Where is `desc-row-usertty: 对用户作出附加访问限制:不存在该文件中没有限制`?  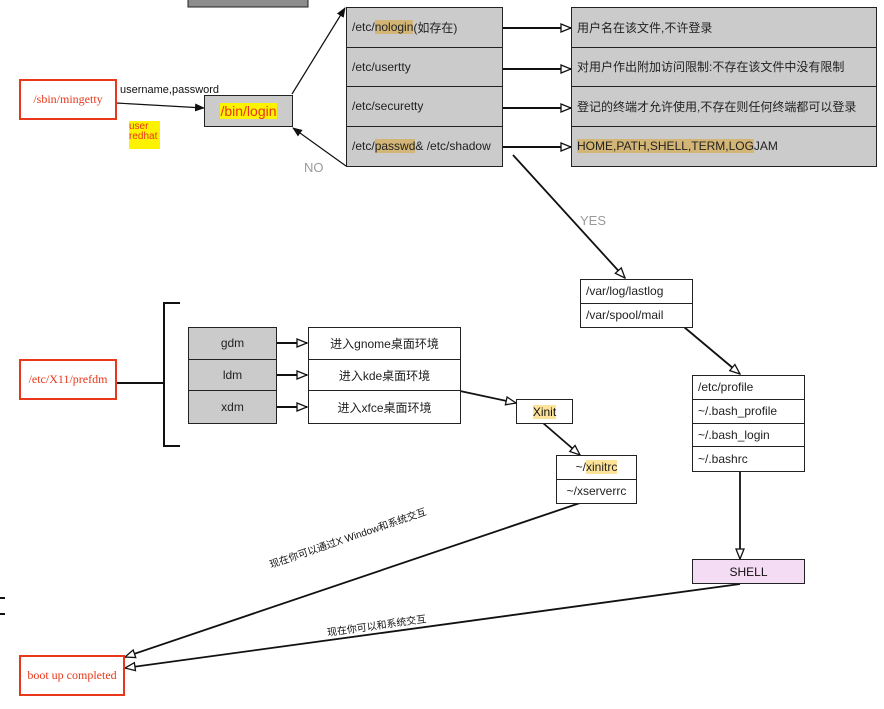
desc-row-usertty: 对用户作出附加访问限制:不存在该文件中没有限制 is located at coordinates (724, 67).